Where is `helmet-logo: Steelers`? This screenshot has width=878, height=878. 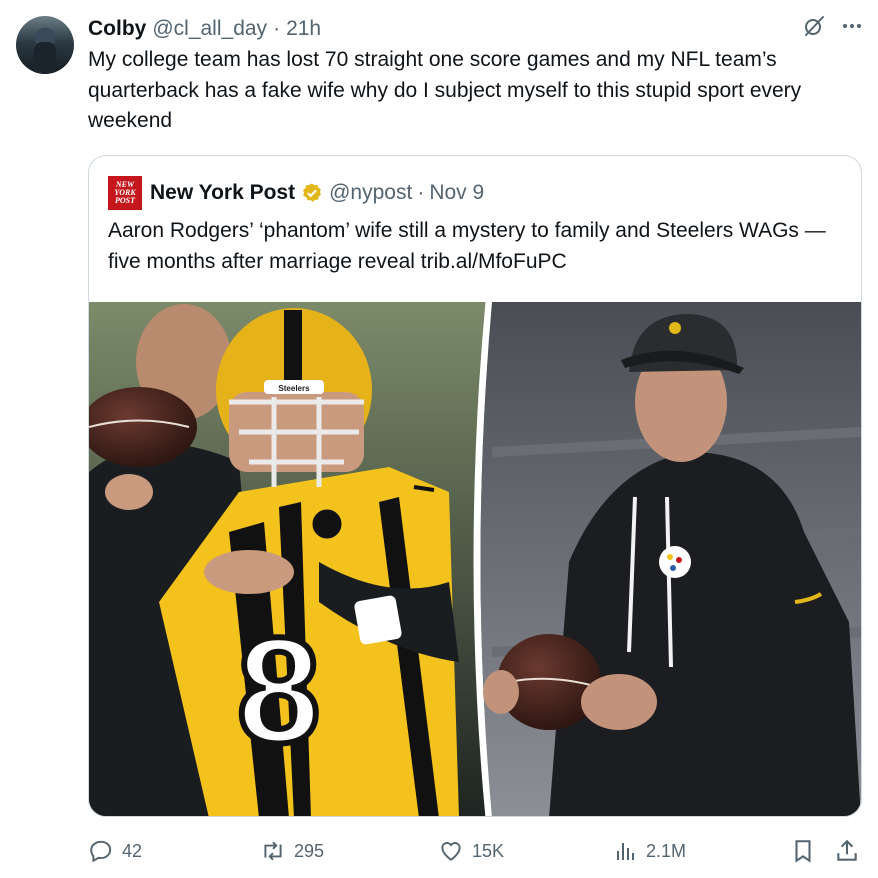 helmet-logo: Steelers is located at coordinates (294, 388).